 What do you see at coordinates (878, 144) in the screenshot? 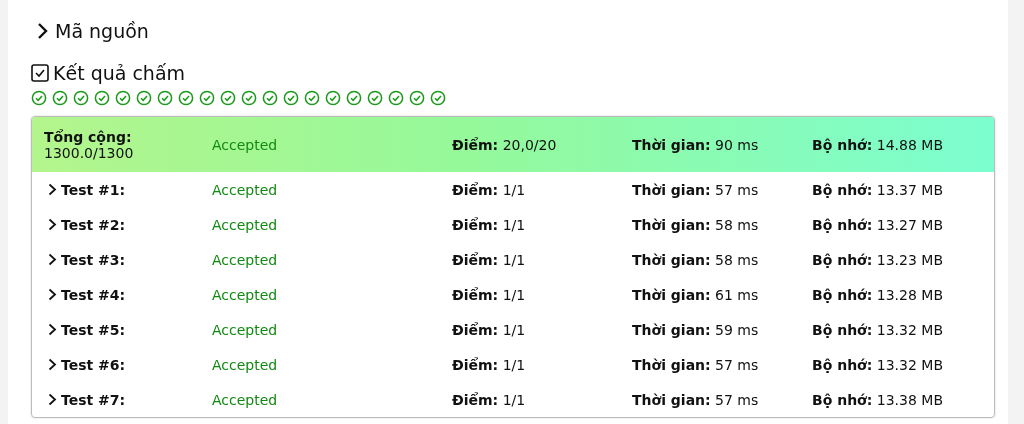
I see `memory-text: Bộ nhớ: 14.88 MB` at bounding box center [878, 144].